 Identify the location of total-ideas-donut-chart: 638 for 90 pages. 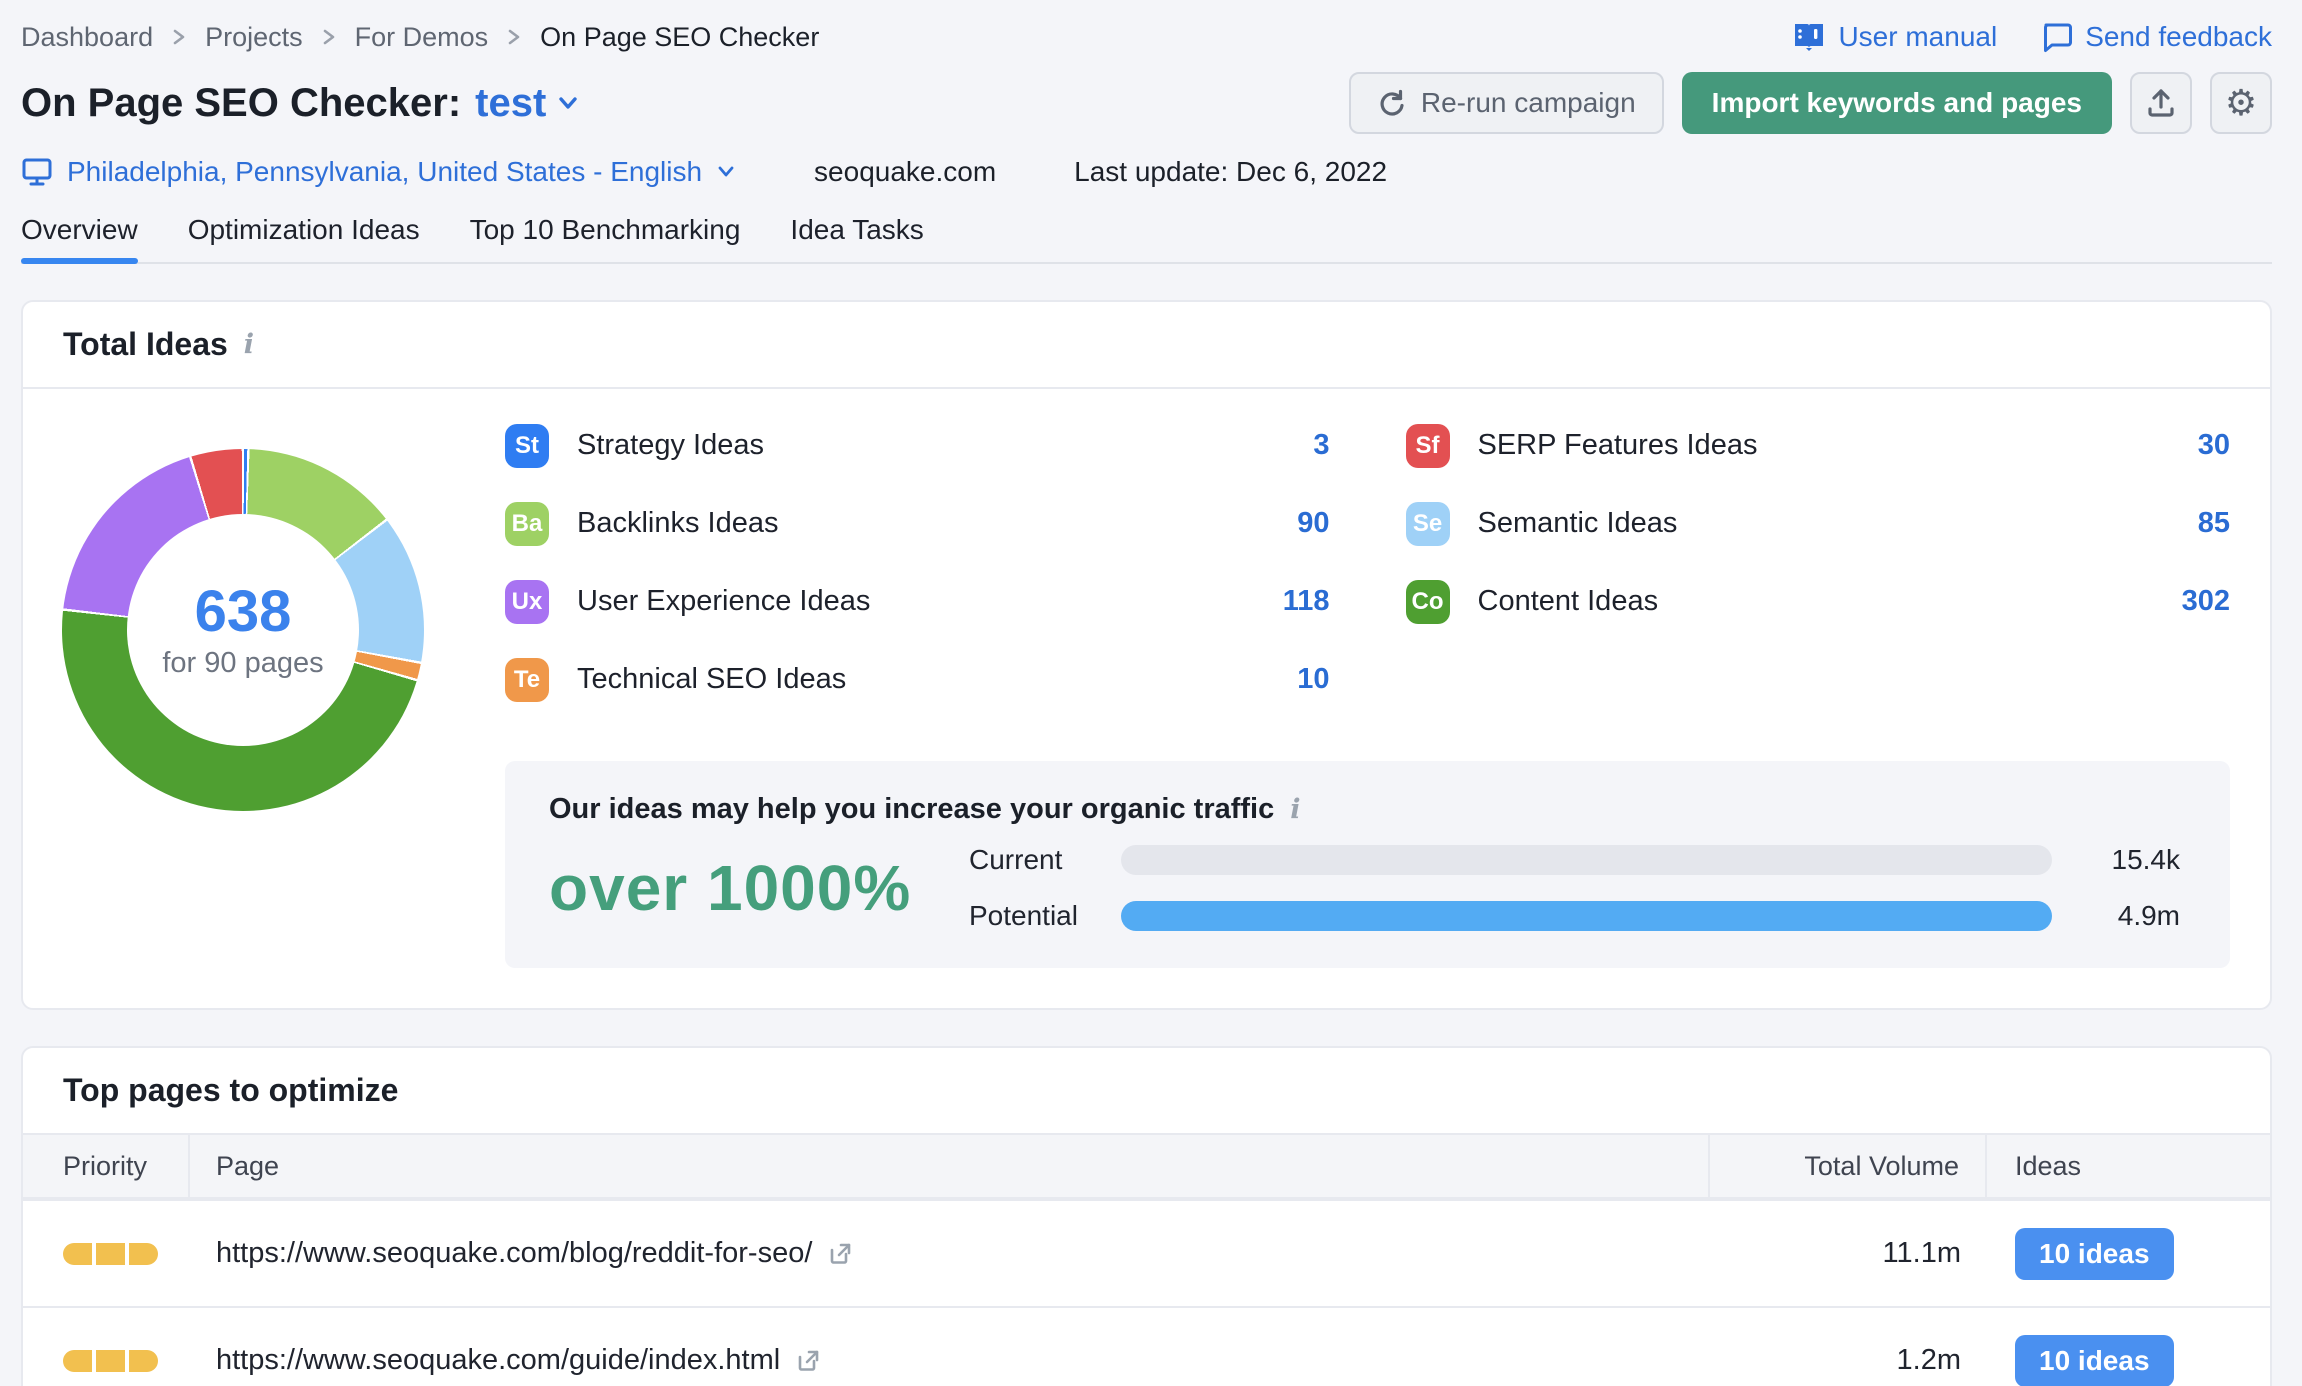
(243, 630).